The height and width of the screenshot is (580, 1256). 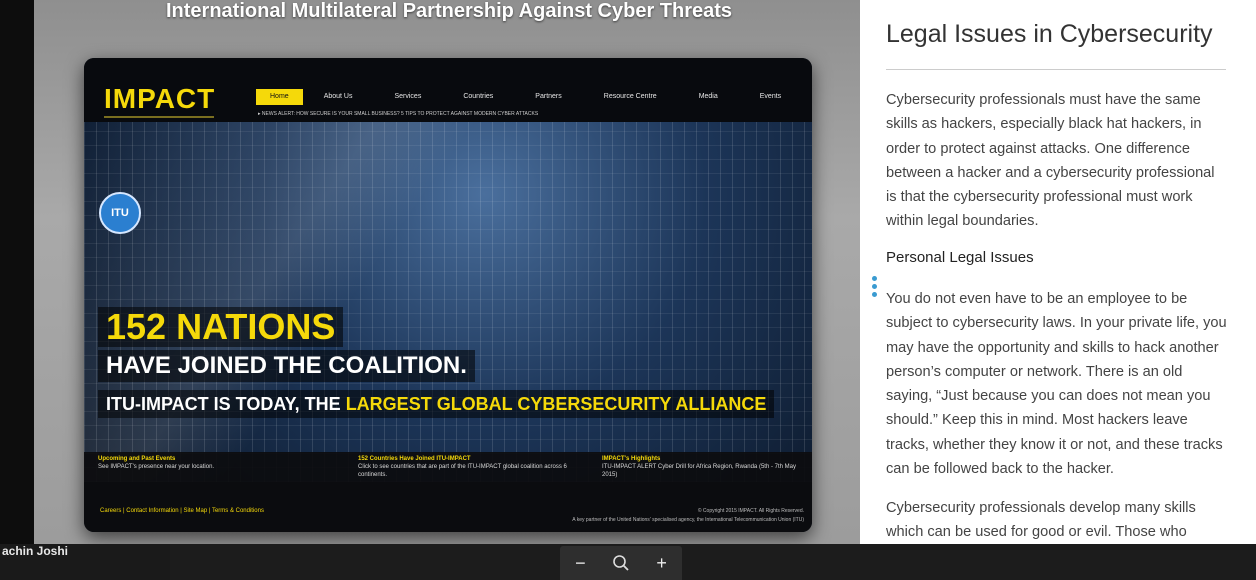 I want to click on headline-coalition: HAVE JOINED THE COALITION., so click(x=286, y=366).